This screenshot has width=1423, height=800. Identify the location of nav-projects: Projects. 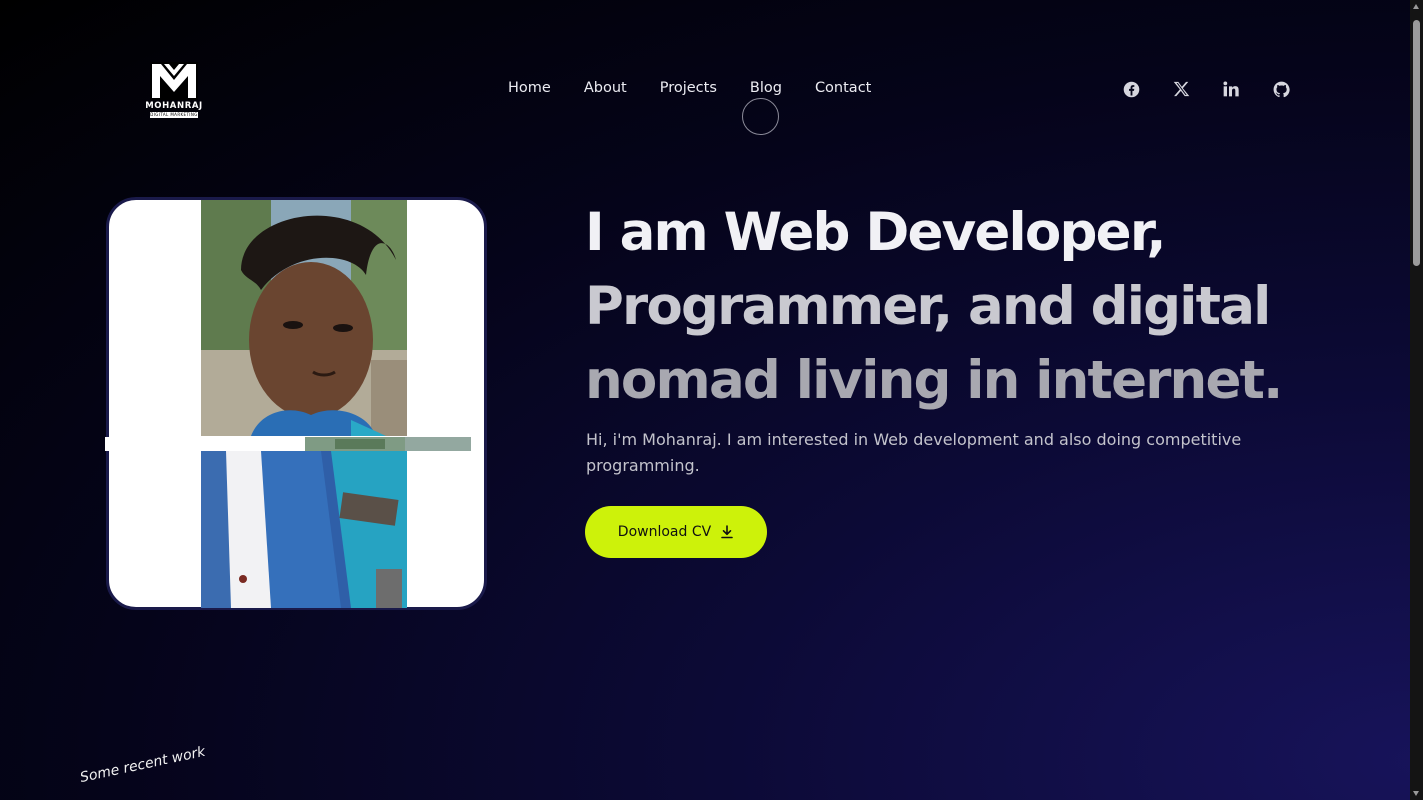
(688, 88).